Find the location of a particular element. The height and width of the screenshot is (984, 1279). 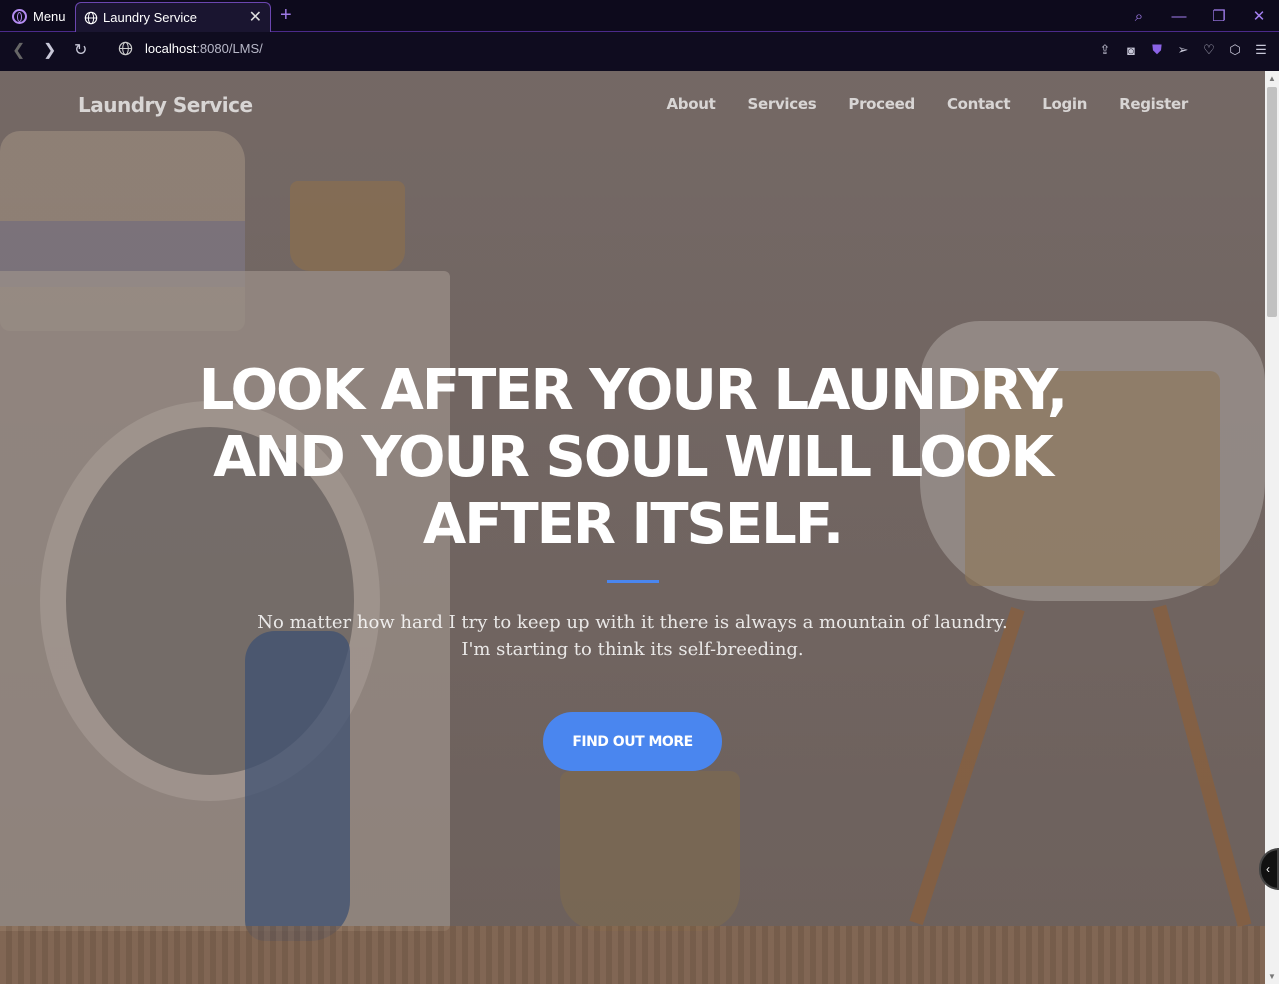

background-cloth is located at coordinates (297, 786).